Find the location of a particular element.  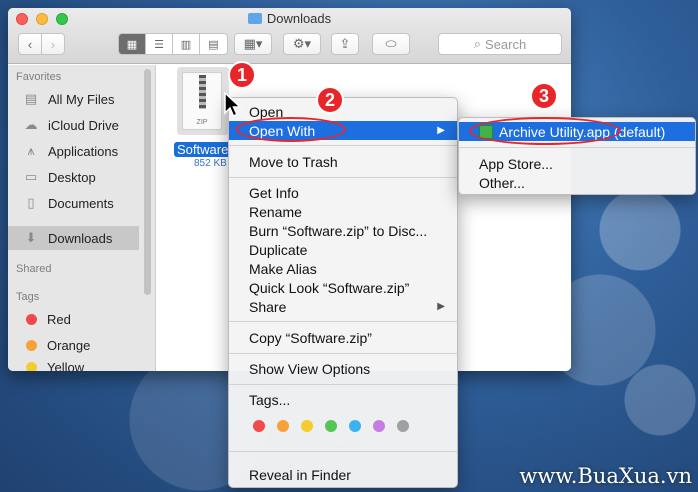

documents-icon: ▯ is located at coordinates (31, 202).